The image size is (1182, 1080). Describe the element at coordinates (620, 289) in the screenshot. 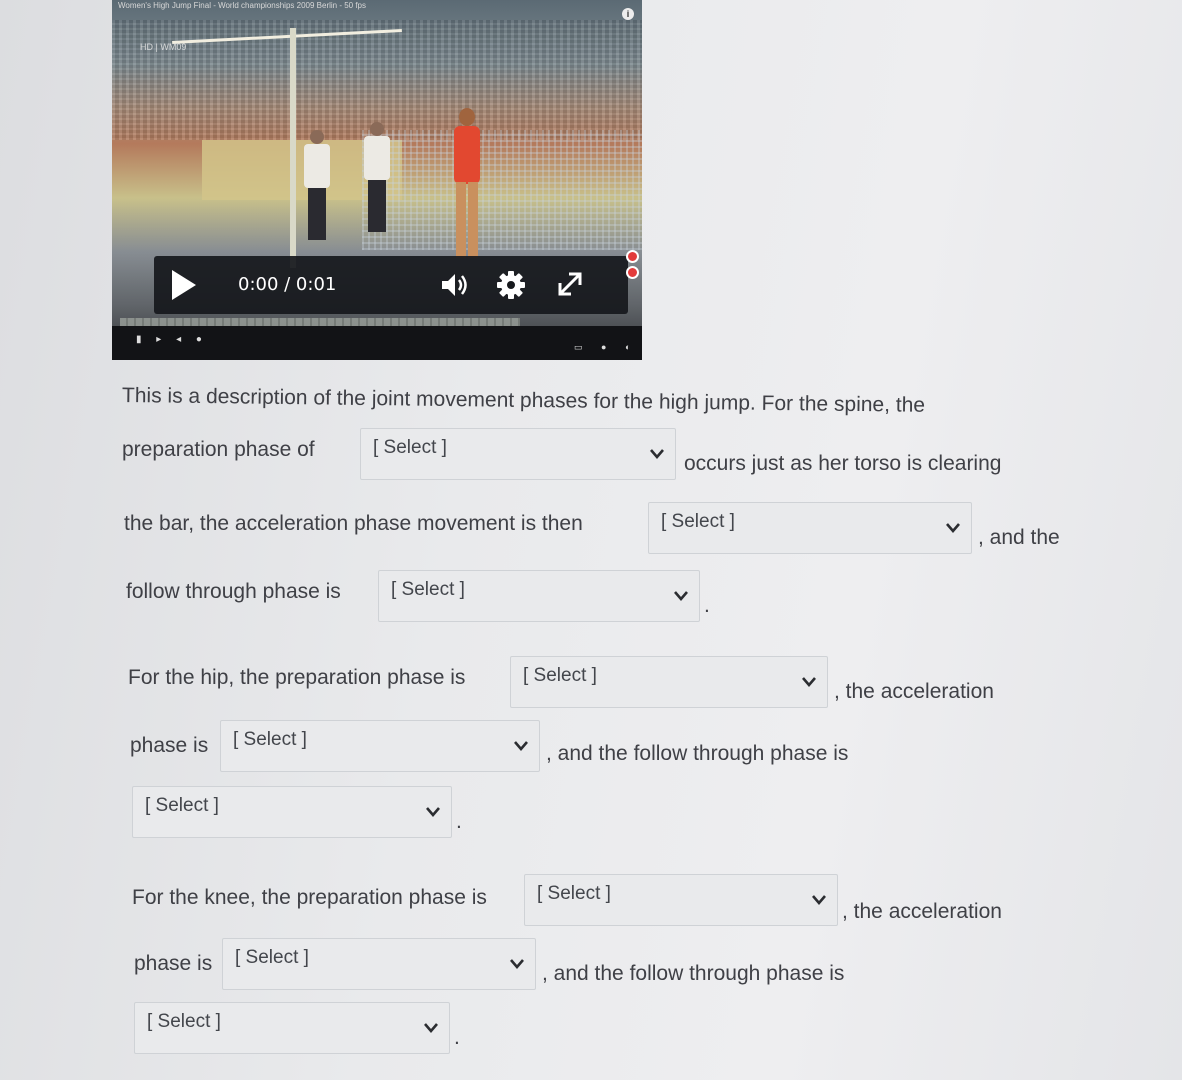

I see `side-panel` at that location.